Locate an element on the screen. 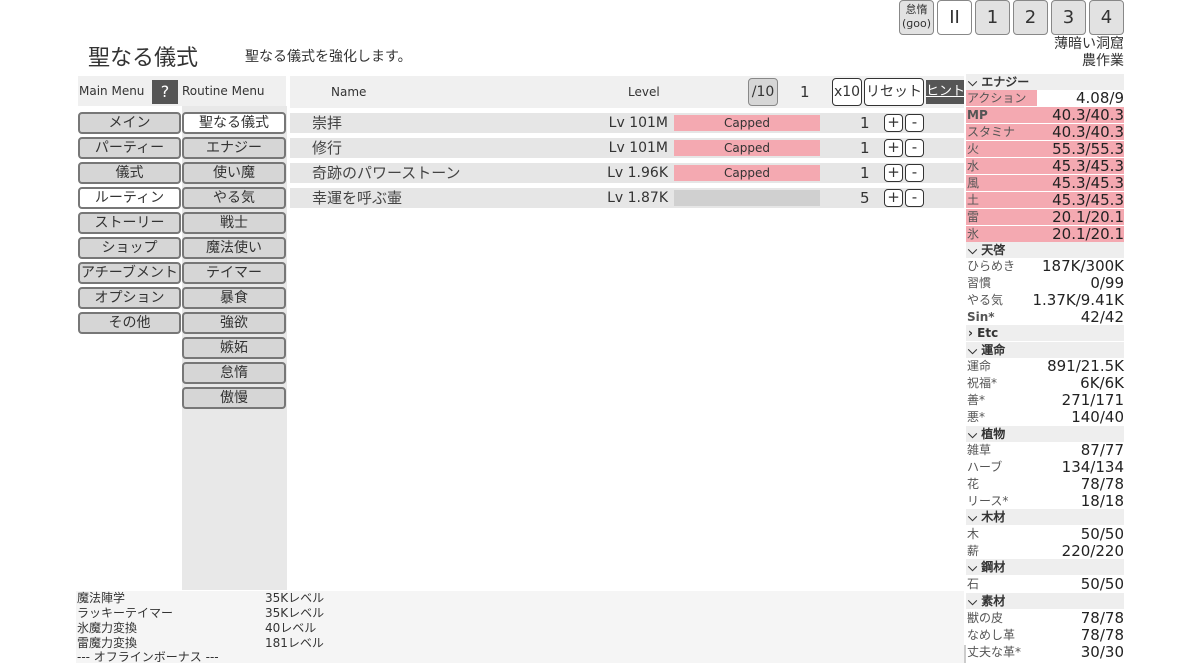 The image size is (1200, 665). routine-menu-gluttony: 暴食 is located at coordinates (234, 298).